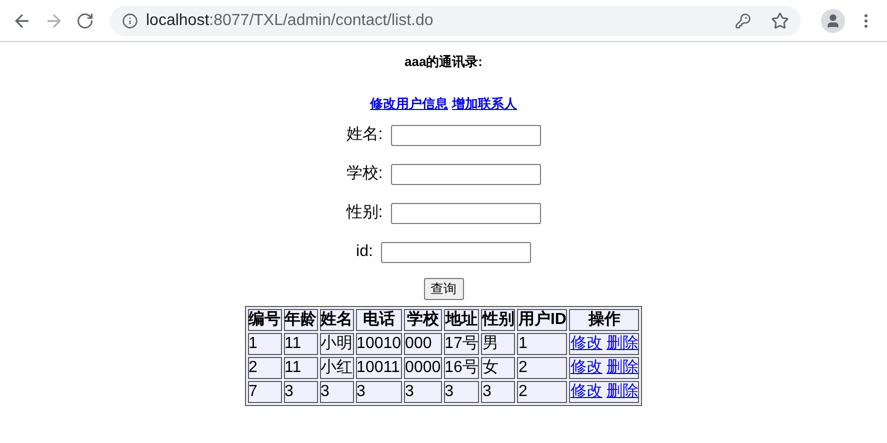  I want to click on table-cell: 10010, so click(379, 344).